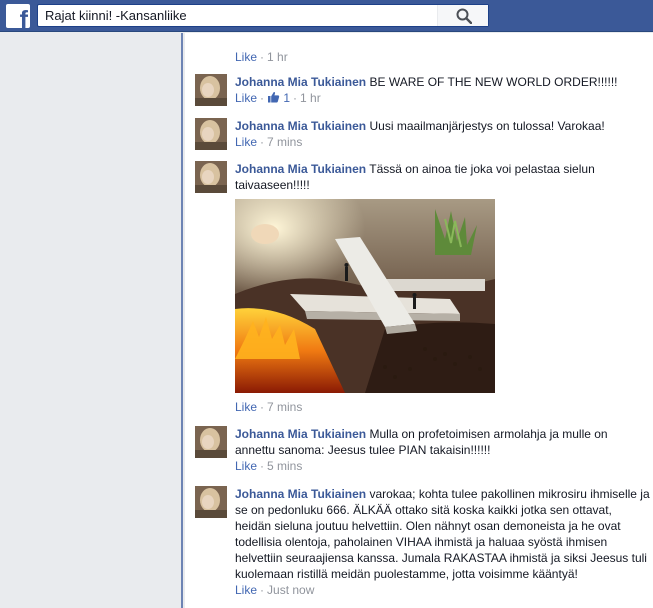  Describe the element at coordinates (18, 16) in the screenshot. I see `facebook-logo-icon: f` at that location.